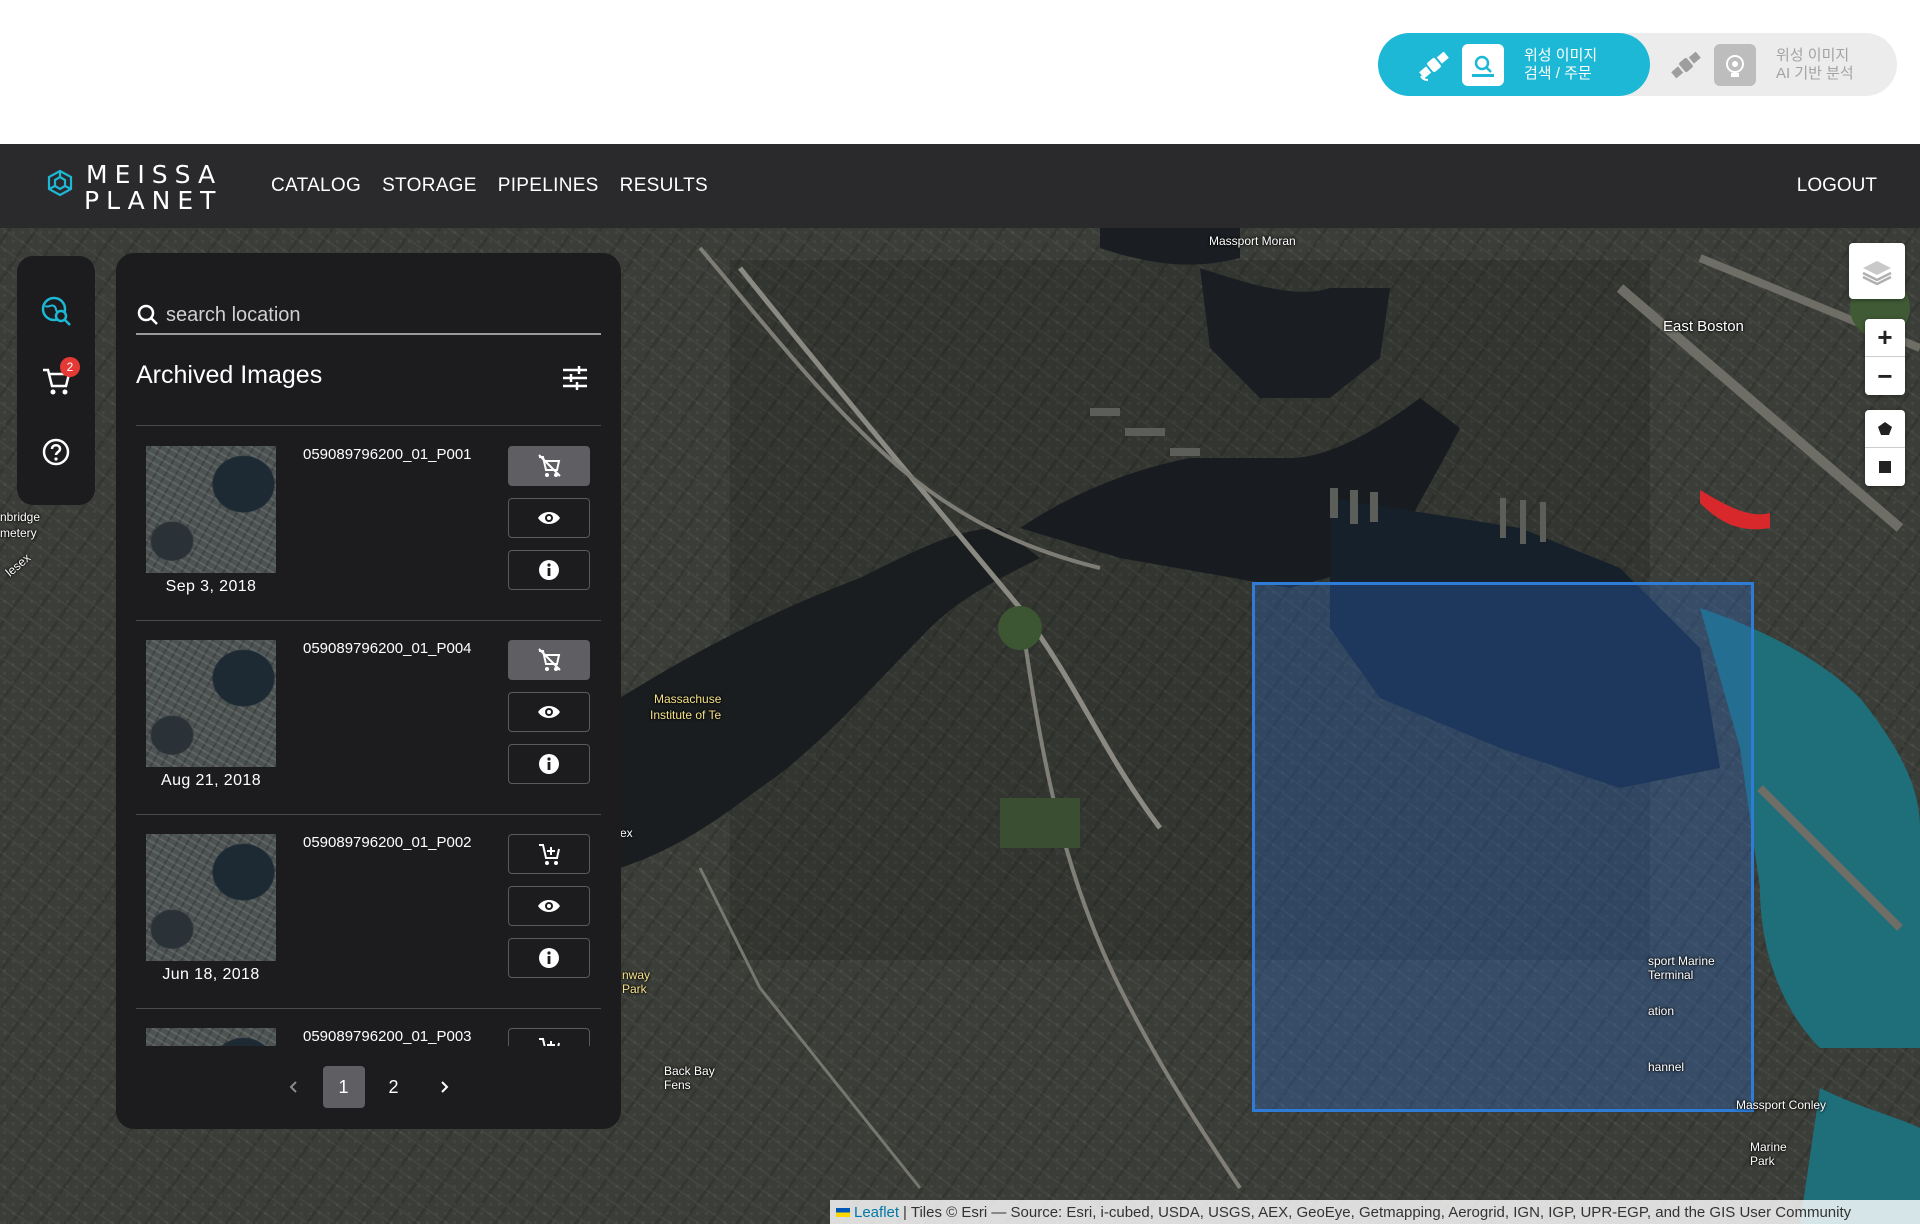 The height and width of the screenshot is (1224, 1920). Describe the element at coordinates (686, 715) in the screenshot. I see `map-label-institute: Institute of Te` at that location.